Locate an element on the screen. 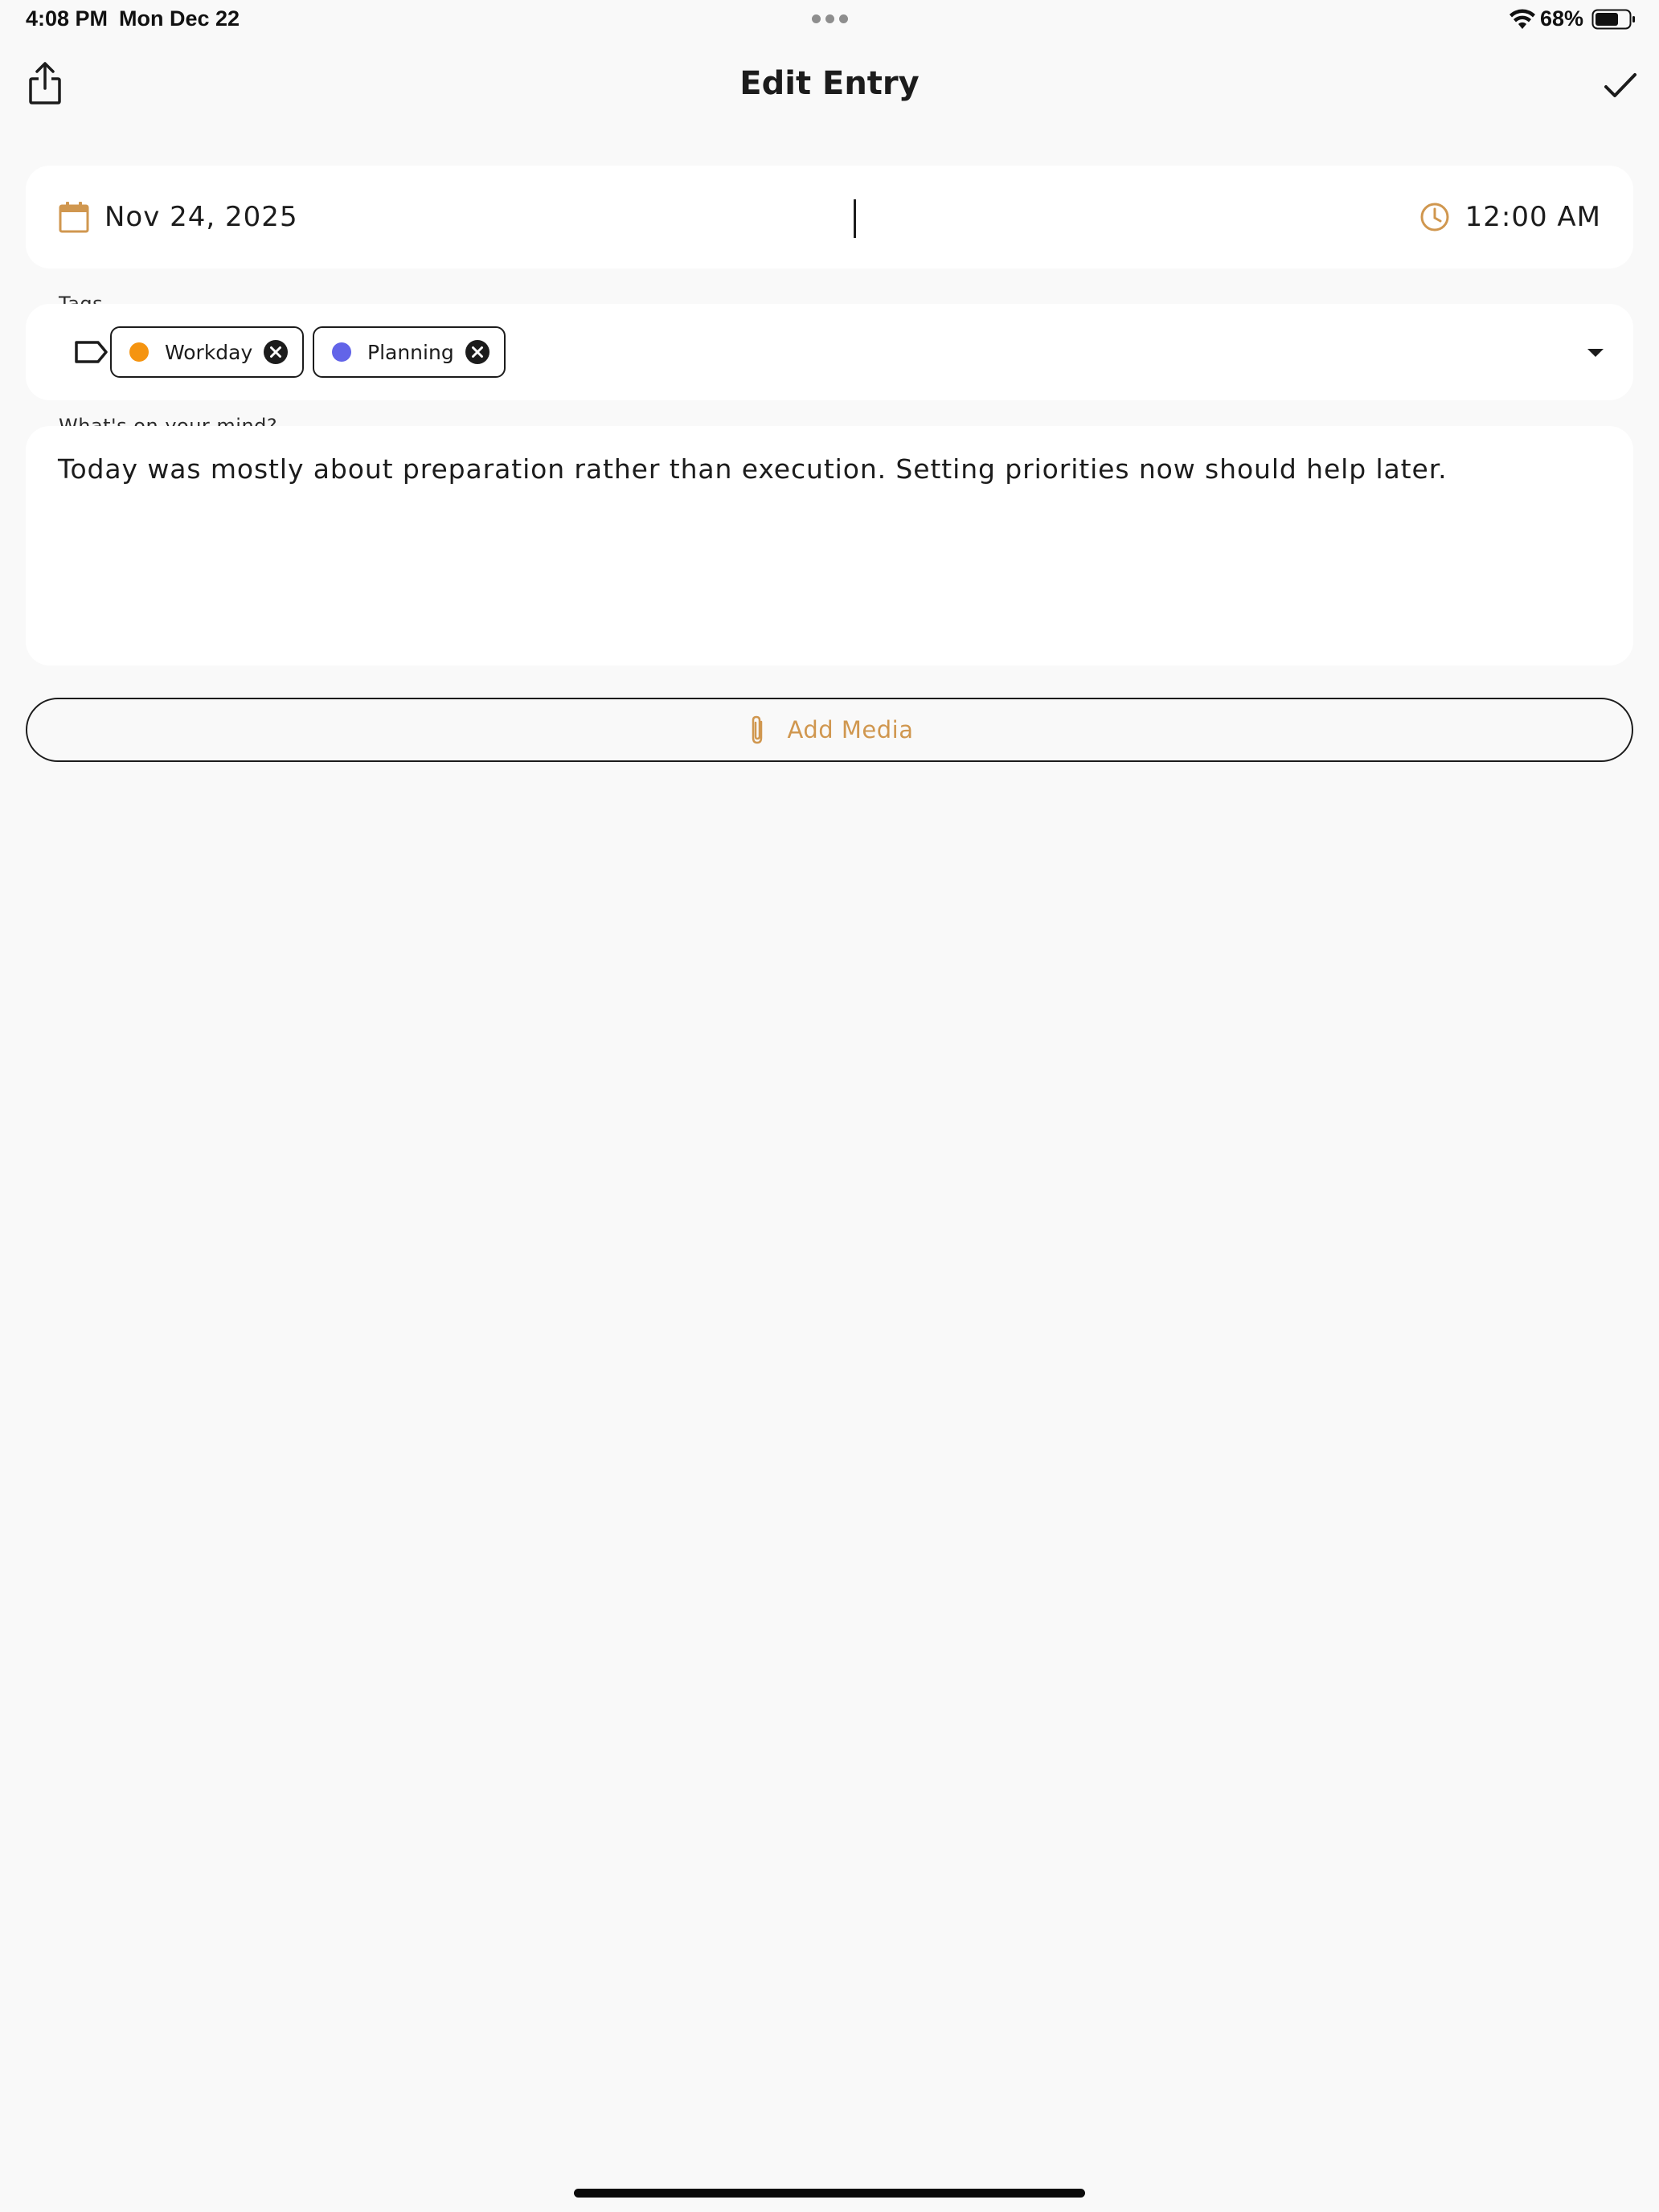 The width and height of the screenshot is (1659, 2212). tag-chip-label: Workday is located at coordinates (209, 352).